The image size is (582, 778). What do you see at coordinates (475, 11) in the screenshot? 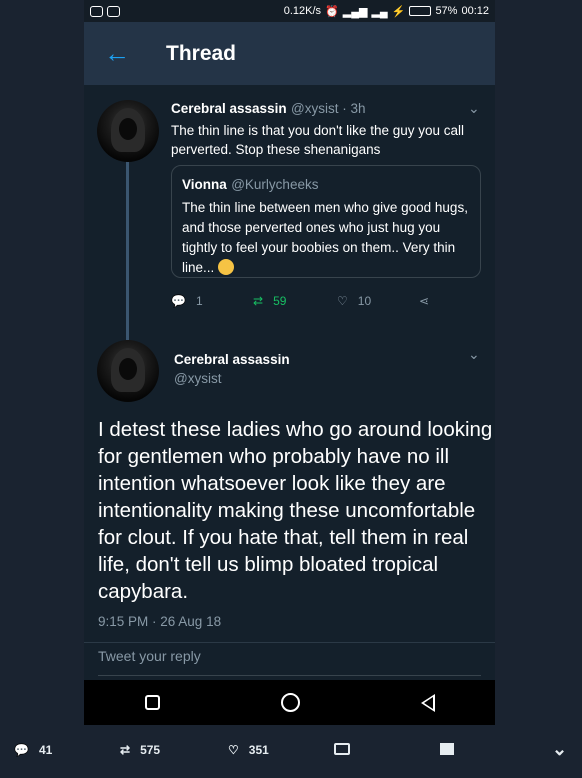
I see `clock: 00:12` at bounding box center [475, 11].